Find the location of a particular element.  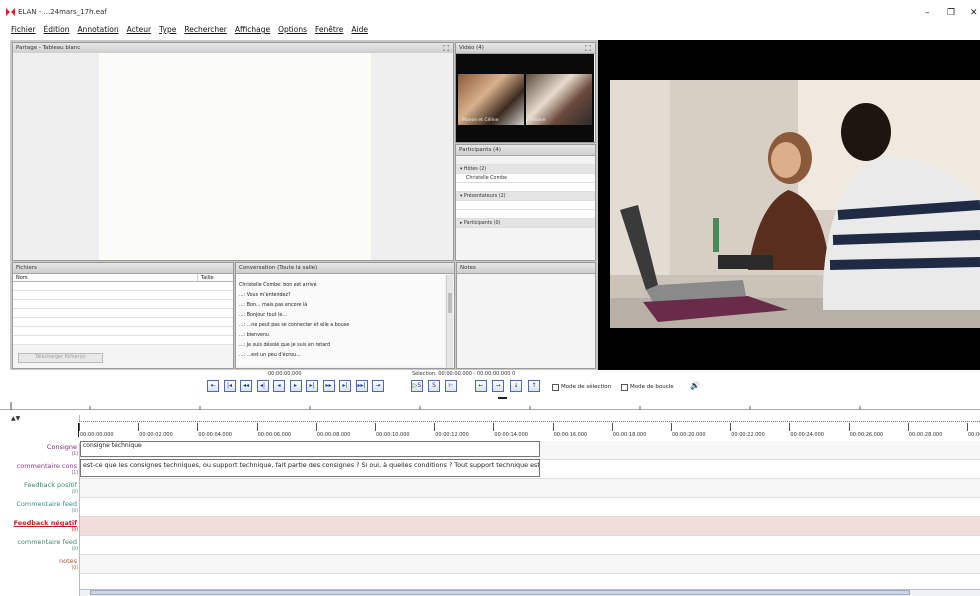

ruler-tick-label: 00:00:10.000 is located at coordinates (393, 435).